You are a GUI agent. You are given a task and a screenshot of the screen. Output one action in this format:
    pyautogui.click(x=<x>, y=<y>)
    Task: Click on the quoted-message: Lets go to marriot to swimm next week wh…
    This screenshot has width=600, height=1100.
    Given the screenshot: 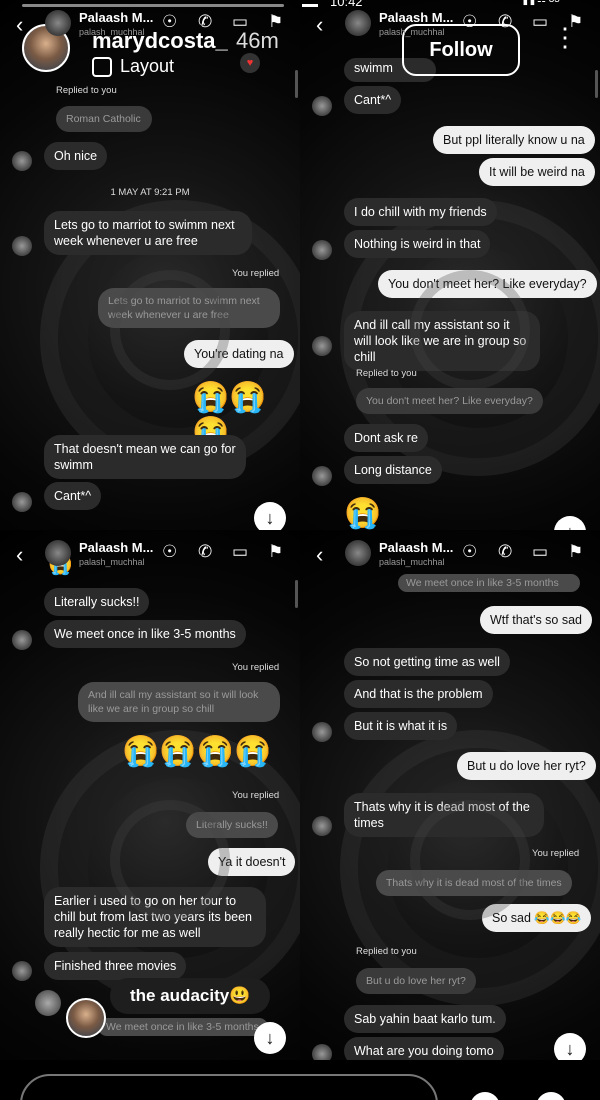 What is the action you would take?
    pyautogui.click(x=189, y=308)
    